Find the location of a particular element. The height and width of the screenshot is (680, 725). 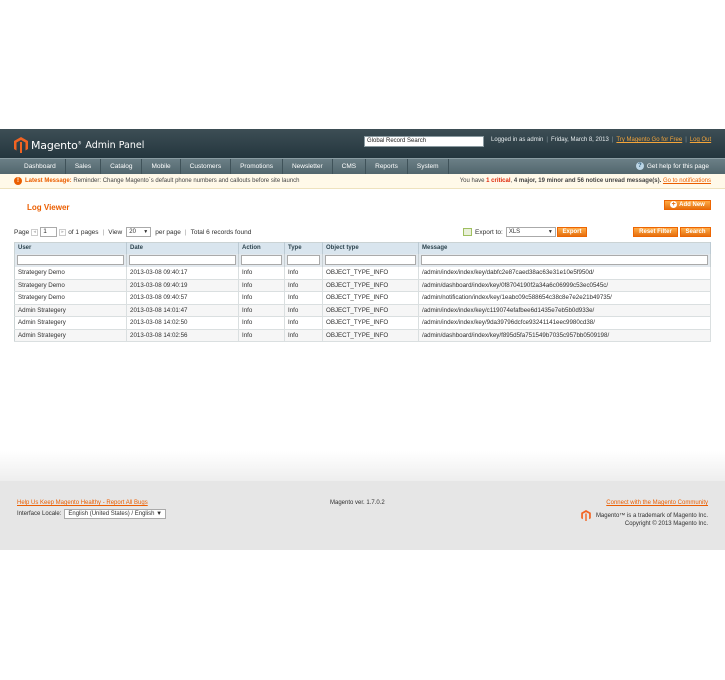

of-pages-text: of 1 pages is located at coordinates (83, 232).